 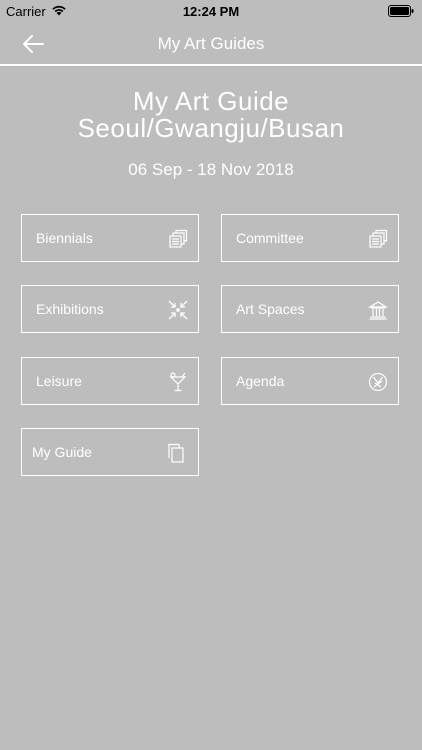 I want to click on cocktail-icon, so click(x=178, y=382).